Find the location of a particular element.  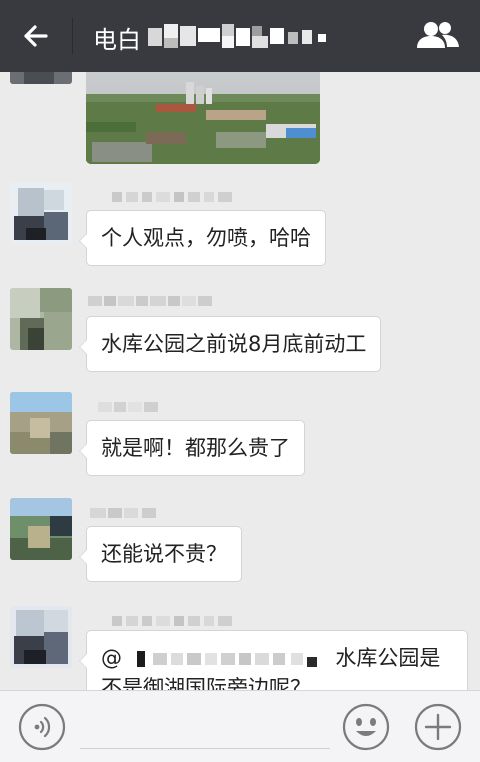

message-bubble: 还能说不贵？ is located at coordinates (160, 554).